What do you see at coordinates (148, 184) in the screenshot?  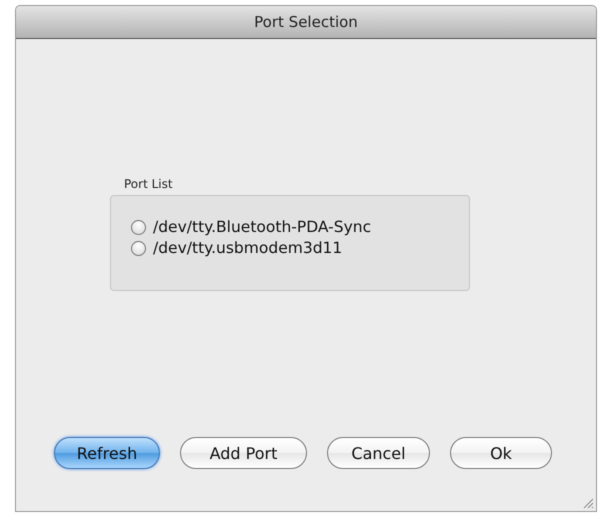 I see `group-label: Port List` at bounding box center [148, 184].